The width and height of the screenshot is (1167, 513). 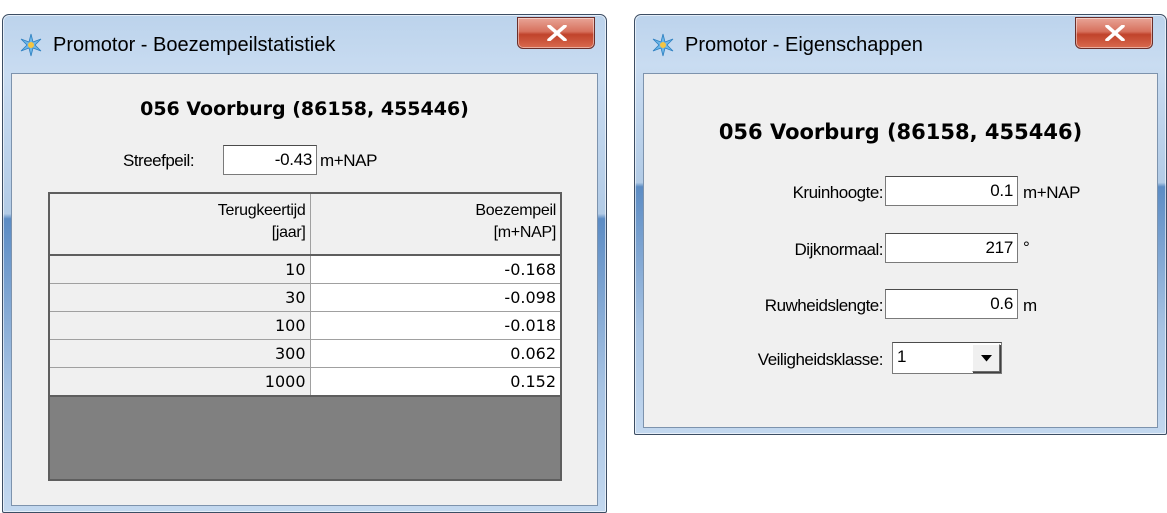 What do you see at coordinates (194, 45) in the screenshot?
I see `window-title: Promotor - Boezempeilstatistiek` at bounding box center [194, 45].